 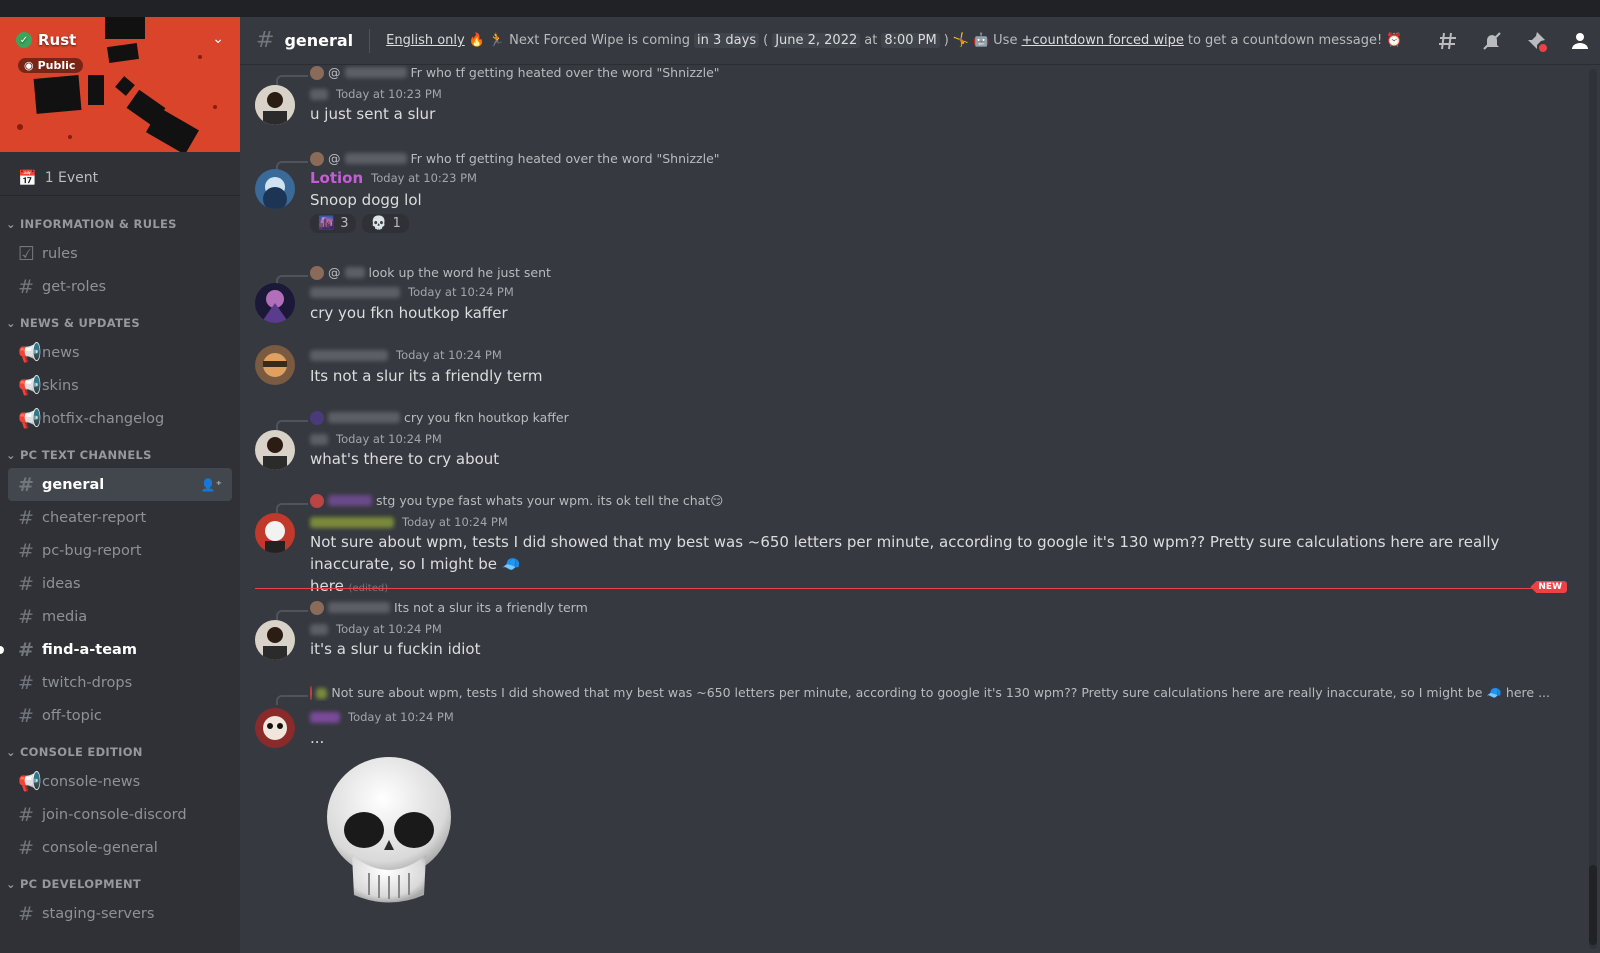 What do you see at coordinates (120, 84) in the screenshot?
I see `server-banner: ✓ Rust ⌄ ◉ Public` at bounding box center [120, 84].